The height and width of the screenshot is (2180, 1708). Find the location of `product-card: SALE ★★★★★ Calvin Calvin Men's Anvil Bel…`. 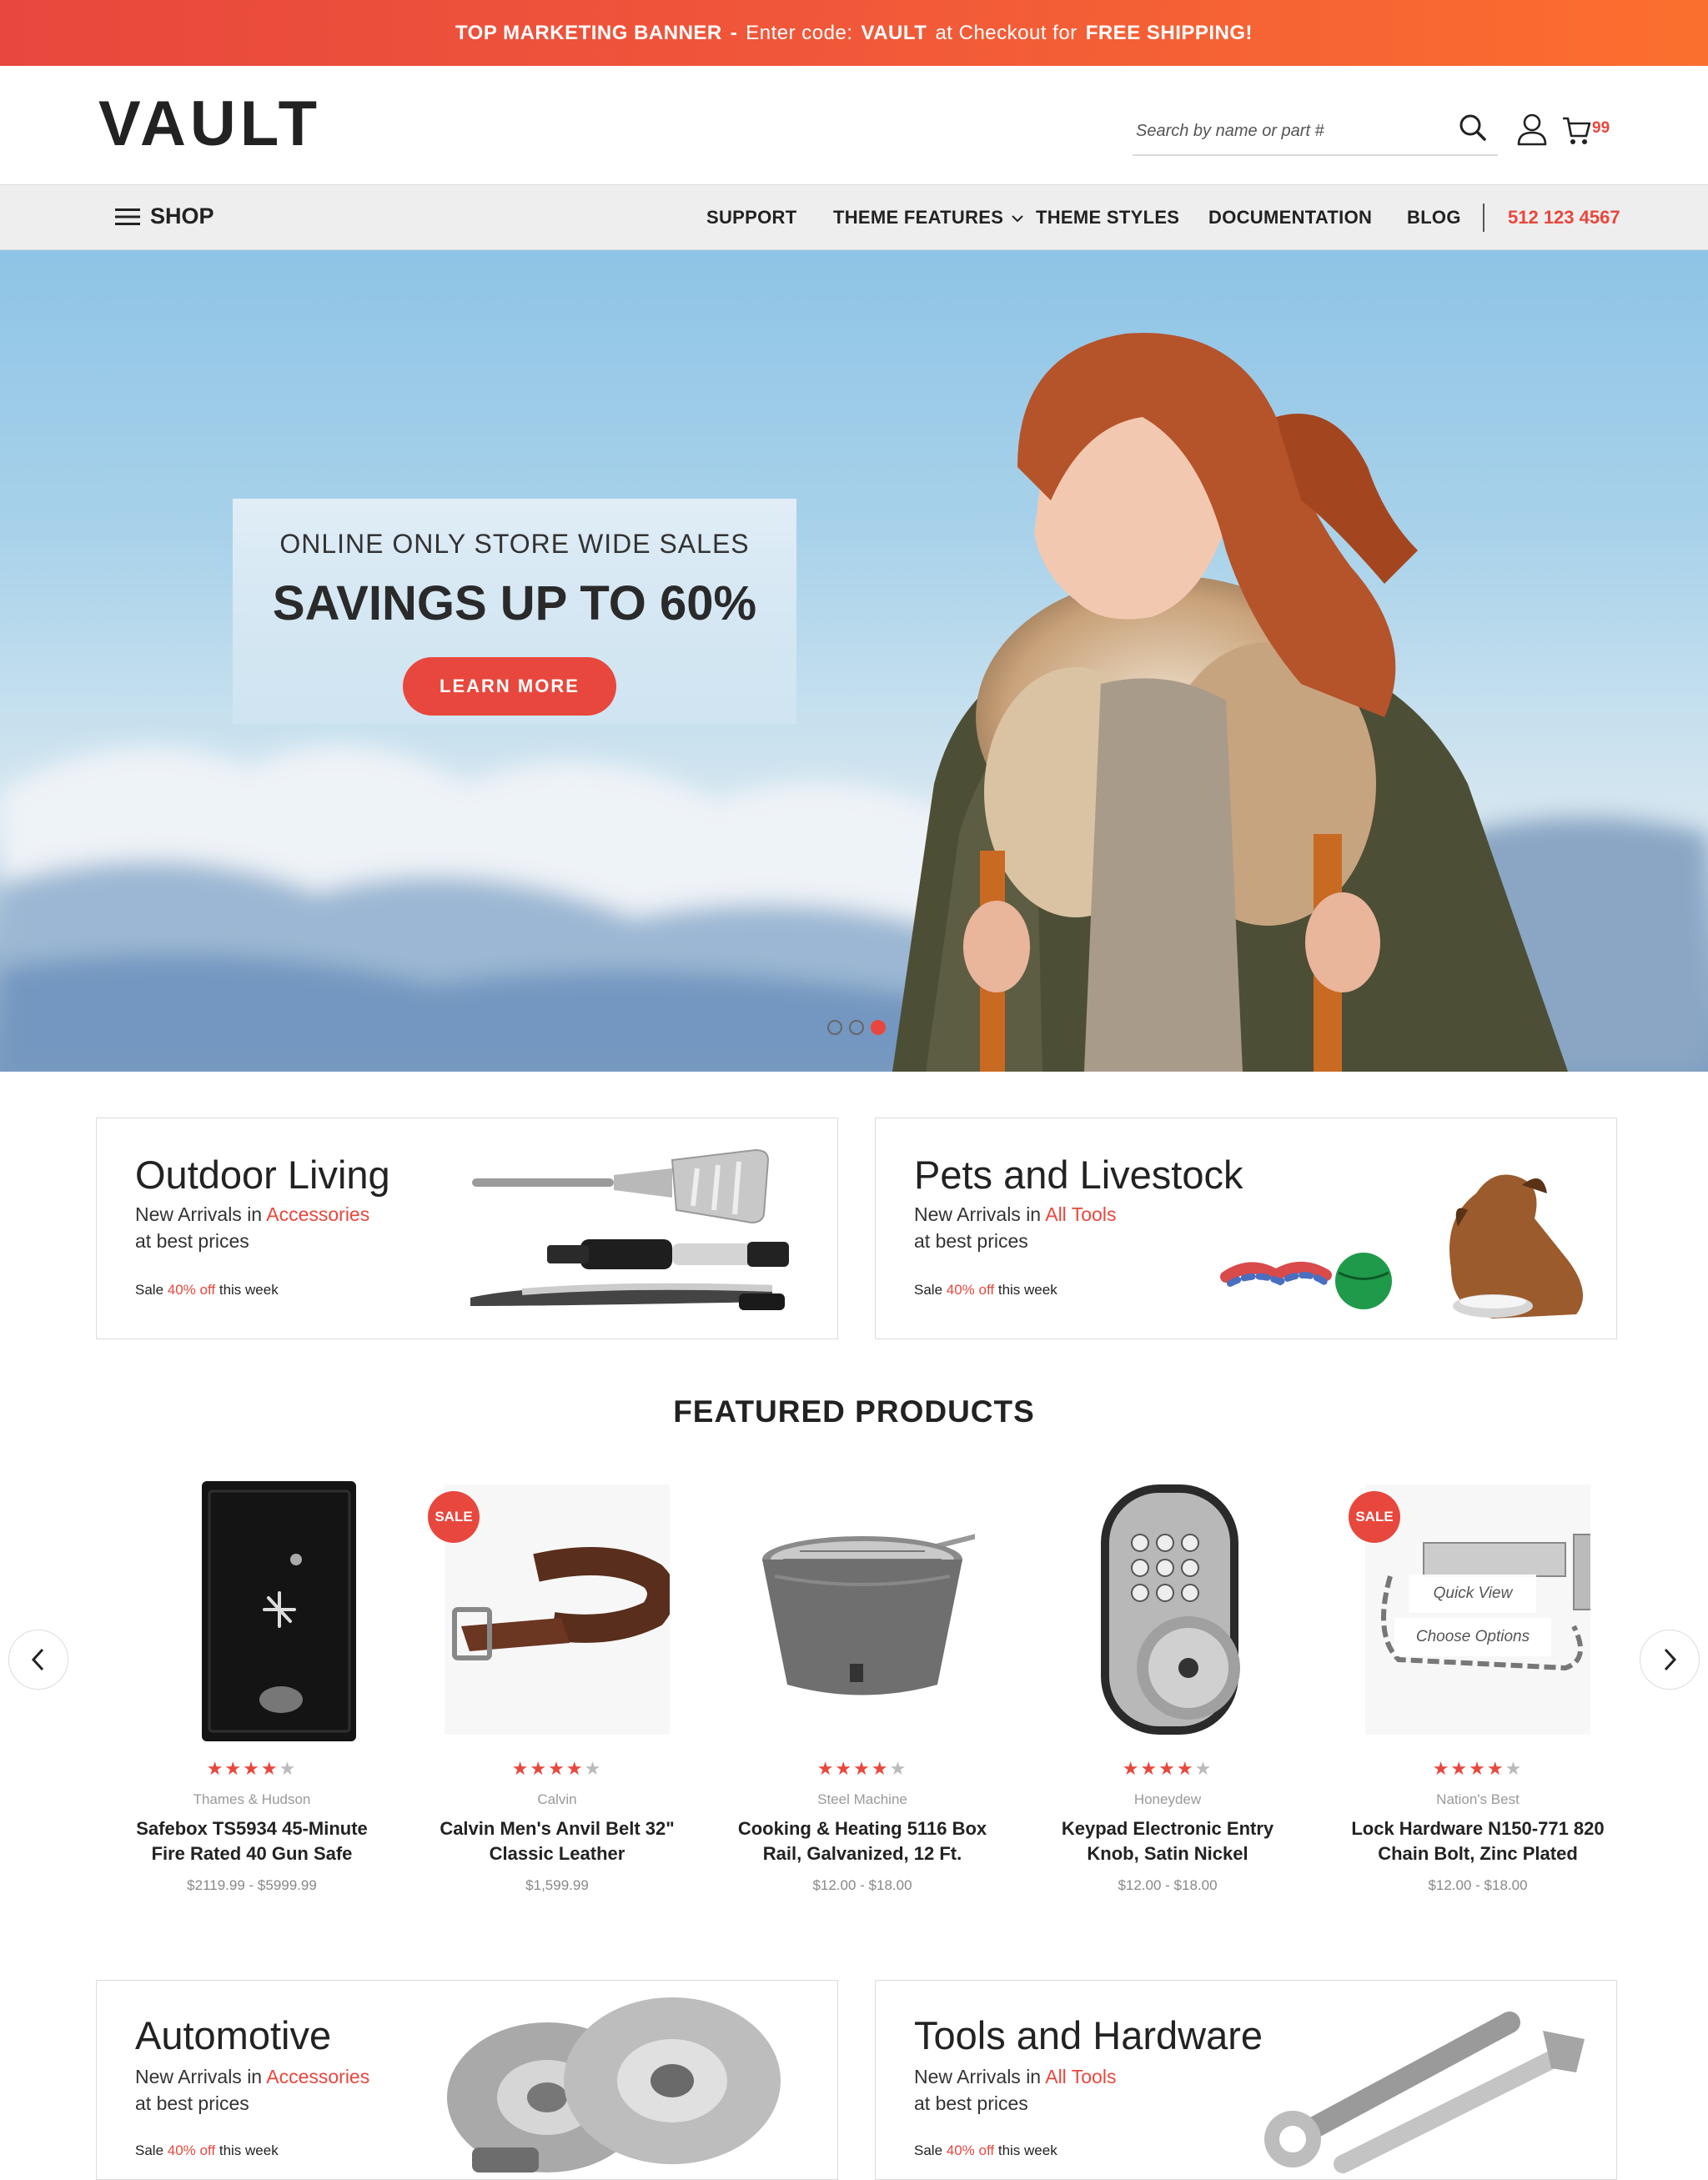

product-card: SALE ★★★★★ Calvin Calvin Men's Anvil Bel… is located at coordinates (557, 1693).